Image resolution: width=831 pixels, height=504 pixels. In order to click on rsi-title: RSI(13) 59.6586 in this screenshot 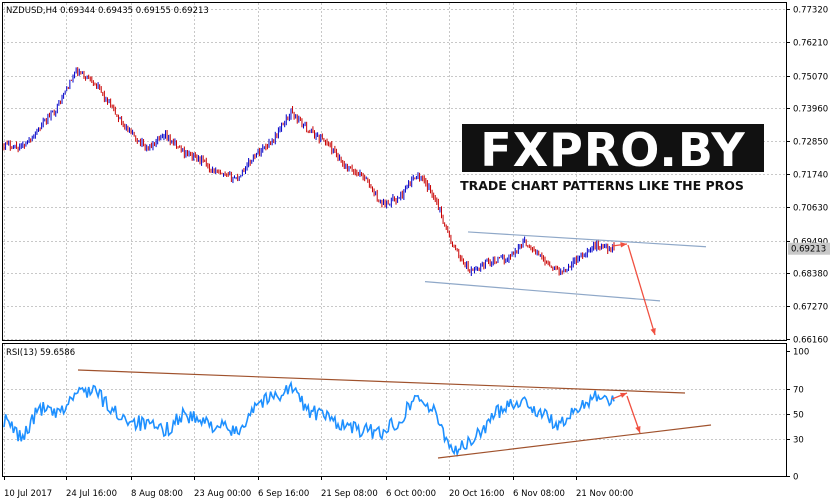, I will do `click(40, 353)`.